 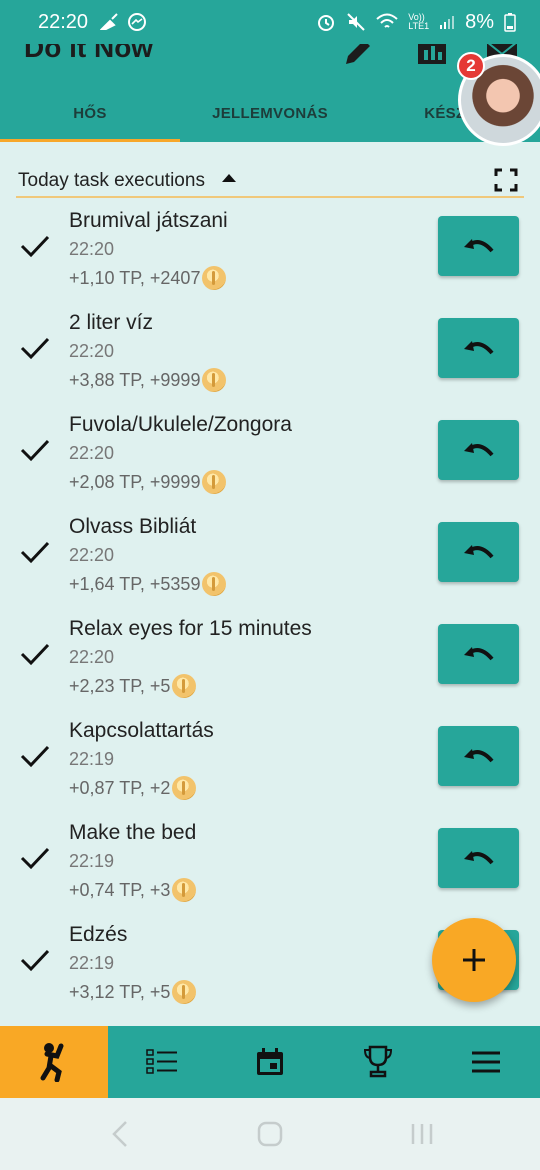 I want to click on edit-icon, so click(x=358, y=56).